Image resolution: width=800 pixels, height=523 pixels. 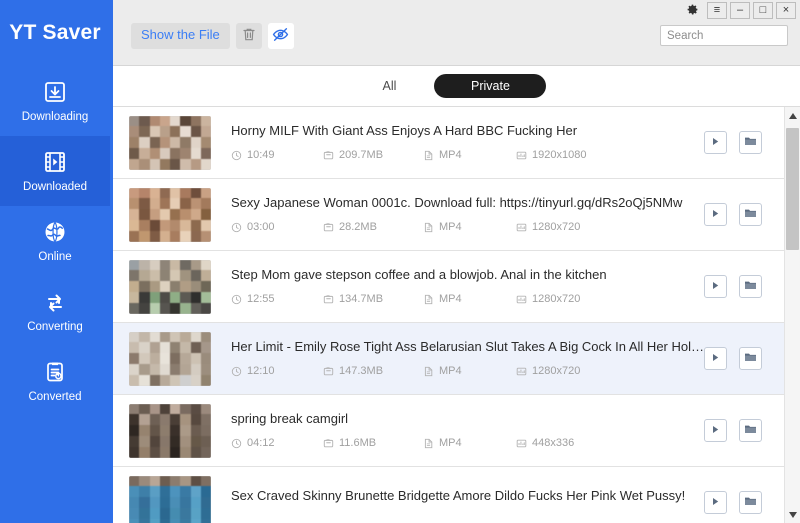 I want to click on maximize-button: □, so click(x=763, y=10).